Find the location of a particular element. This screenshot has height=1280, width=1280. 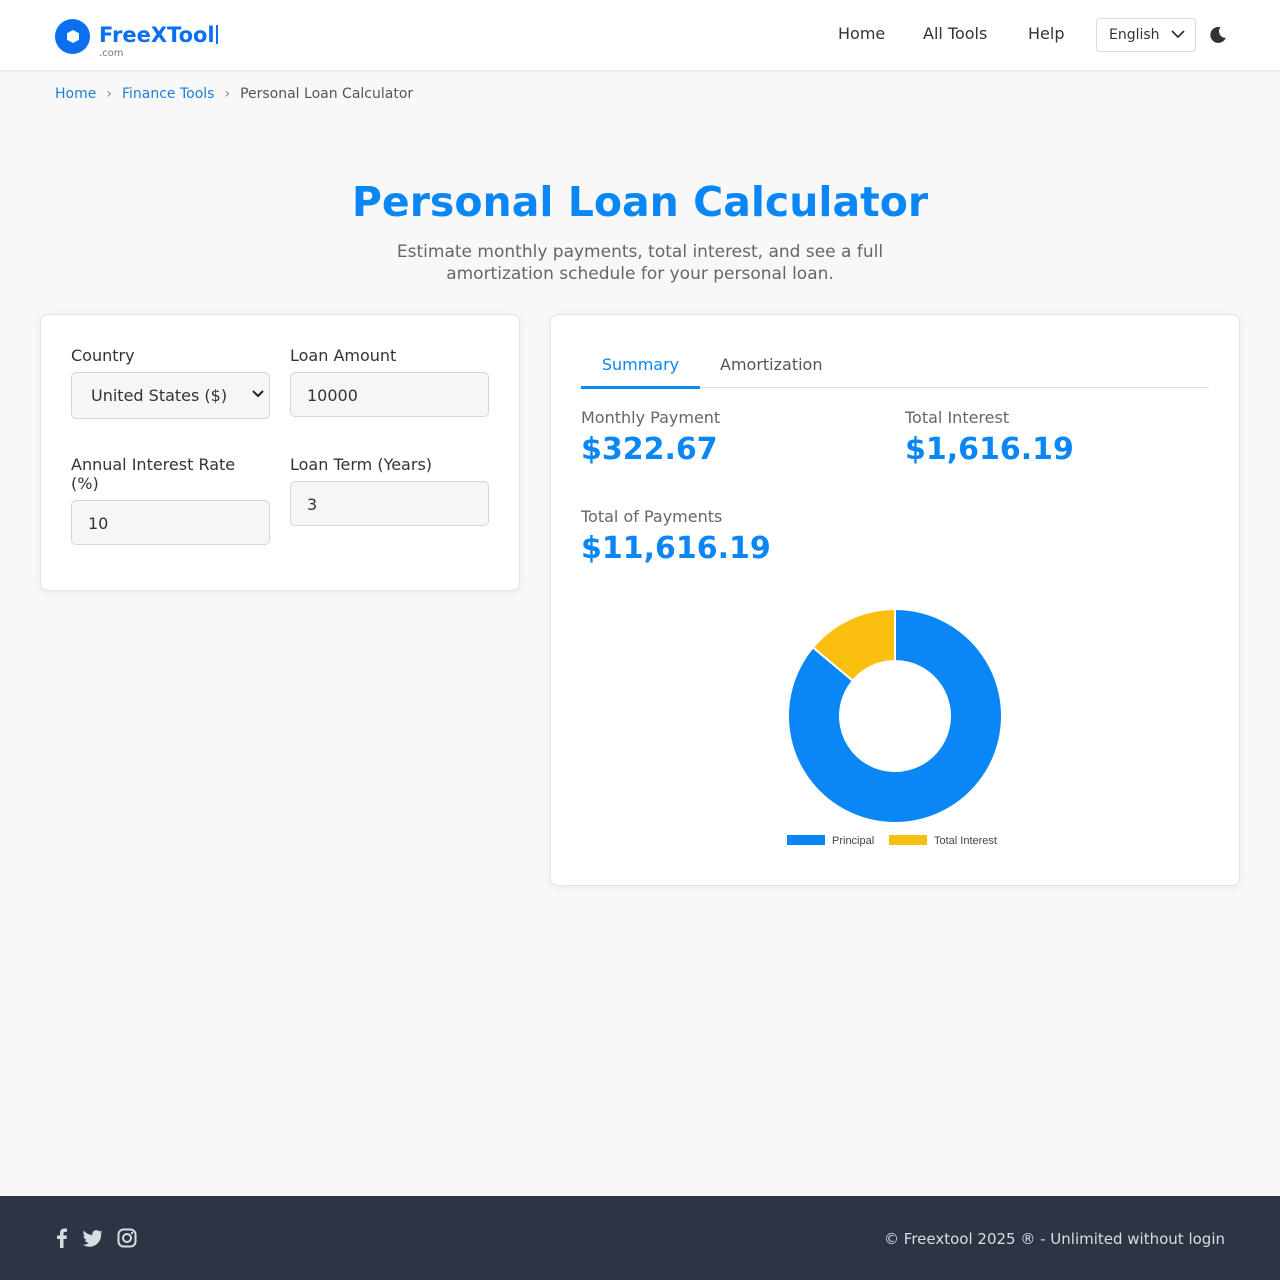

total-payments-label: Total of Payments is located at coordinates (652, 516).